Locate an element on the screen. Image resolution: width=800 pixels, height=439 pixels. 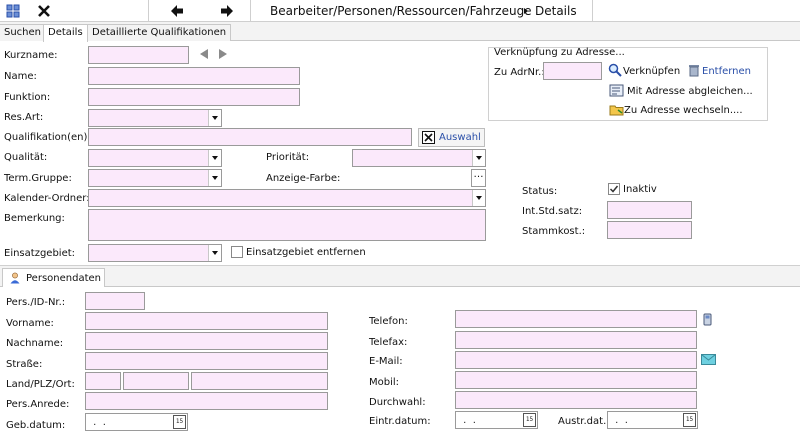
folder-icon is located at coordinates (616, 109).